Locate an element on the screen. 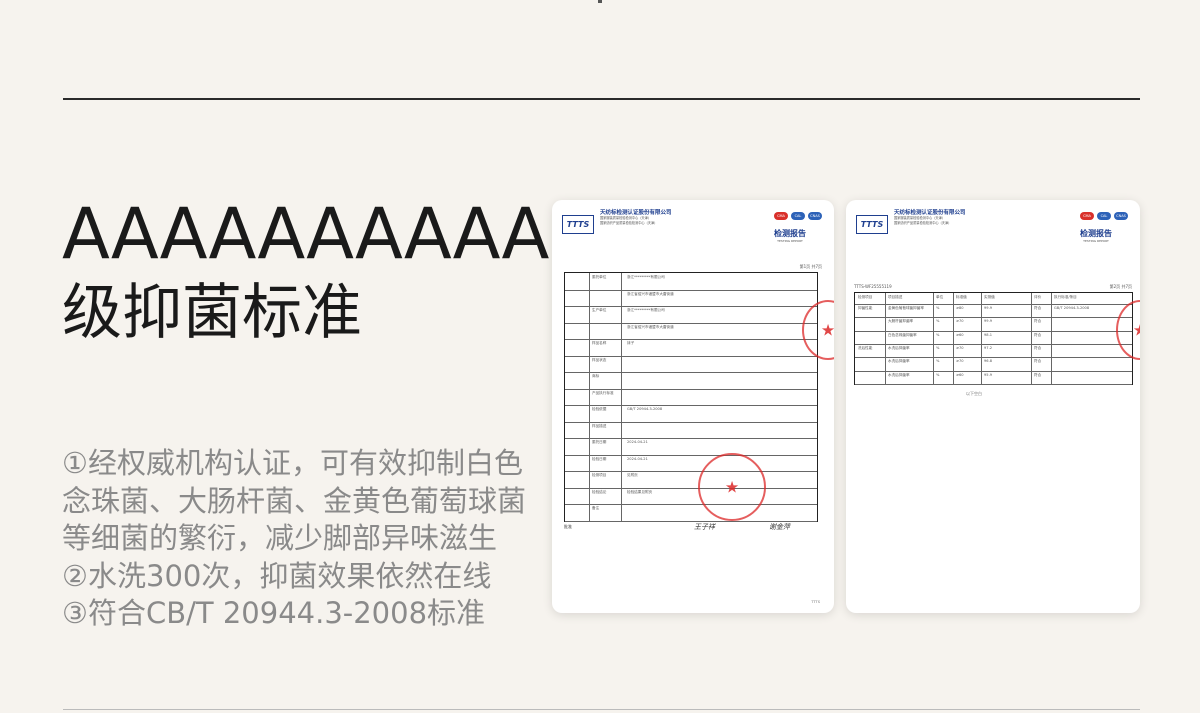 The image size is (1200, 713). report-title-cn: 检测报告 is located at coordinates (790, 233).